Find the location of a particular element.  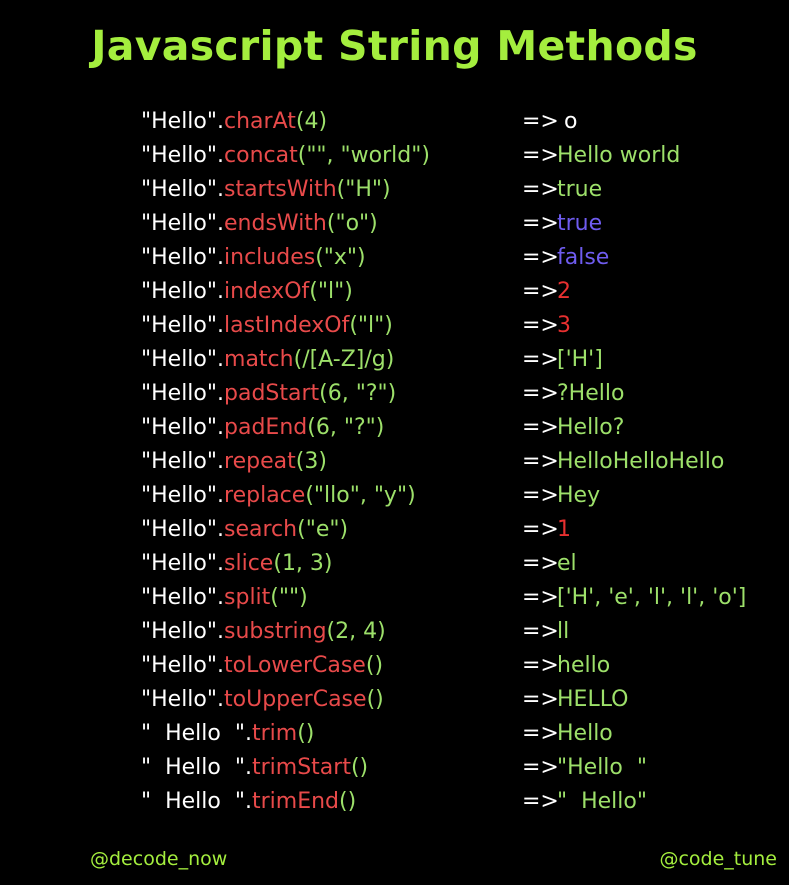

result-value: true is located at coordinates (580, 189).